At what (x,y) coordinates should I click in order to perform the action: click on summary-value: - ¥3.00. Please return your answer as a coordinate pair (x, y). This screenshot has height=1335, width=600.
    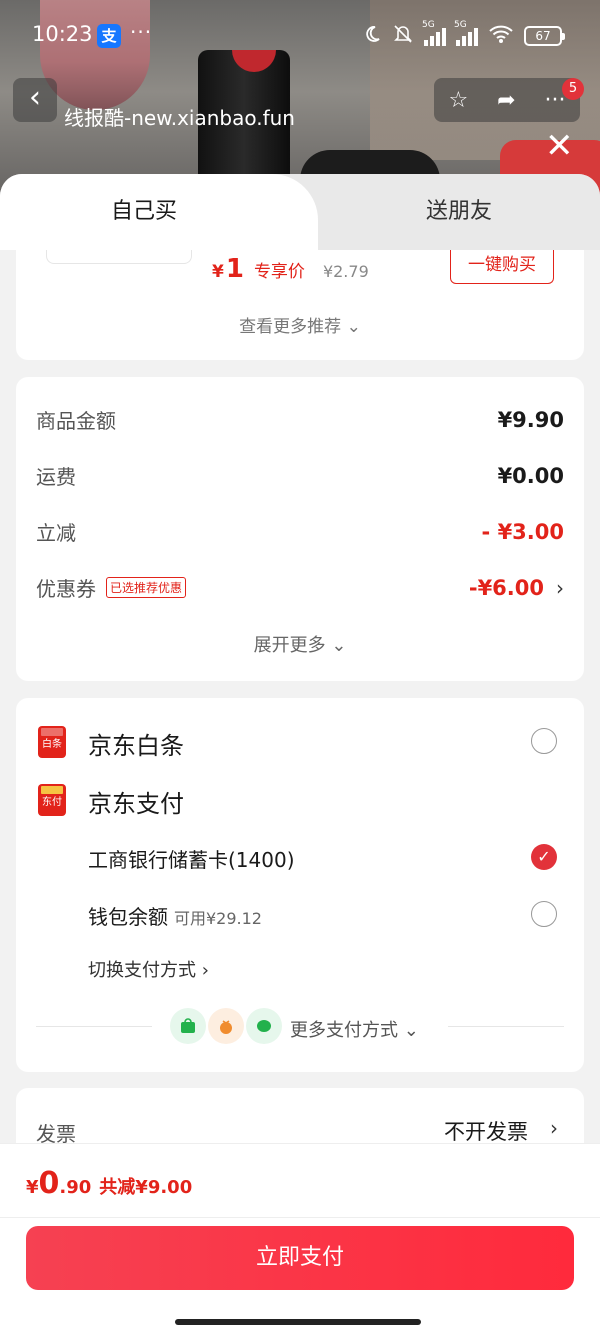
    Looking at the image, I should click on (522, 531).